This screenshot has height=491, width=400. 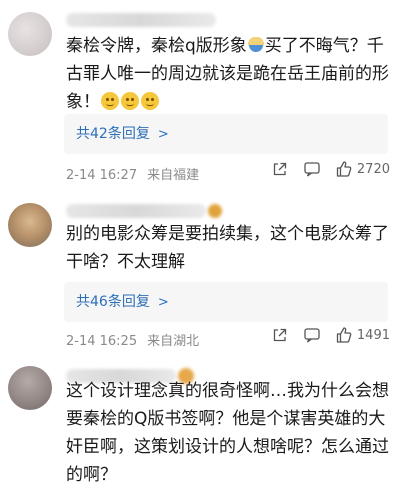 What do you see at coordinates (256, 45) in the screenshot?
I see `bowl-emoji-icon` at bounding box center [256, 45].